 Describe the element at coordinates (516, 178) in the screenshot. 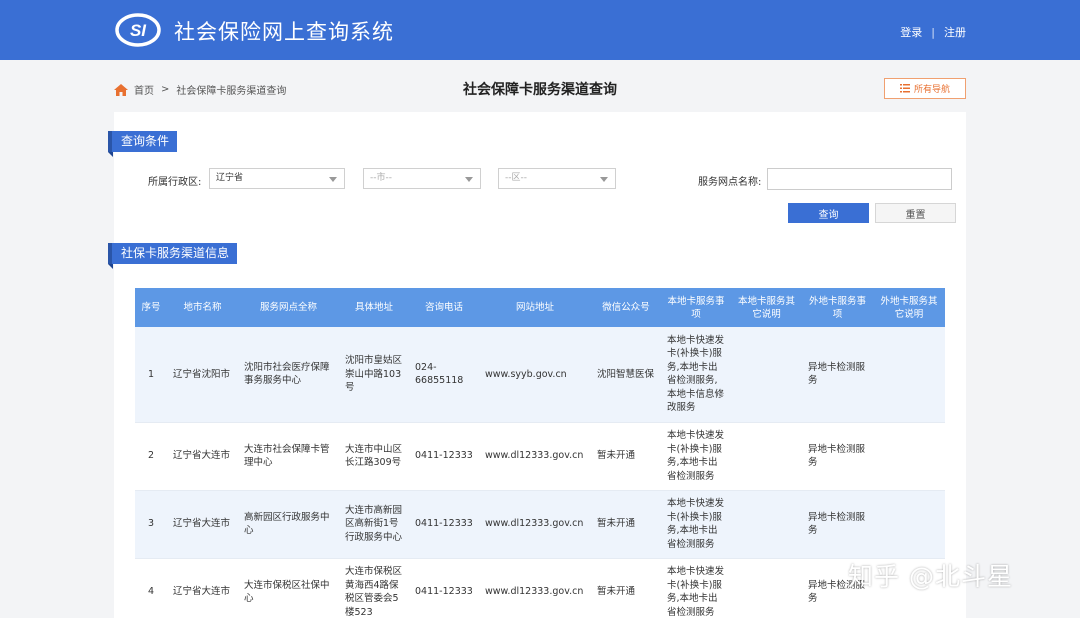

I see `district-placeholder: --区--` at that location.